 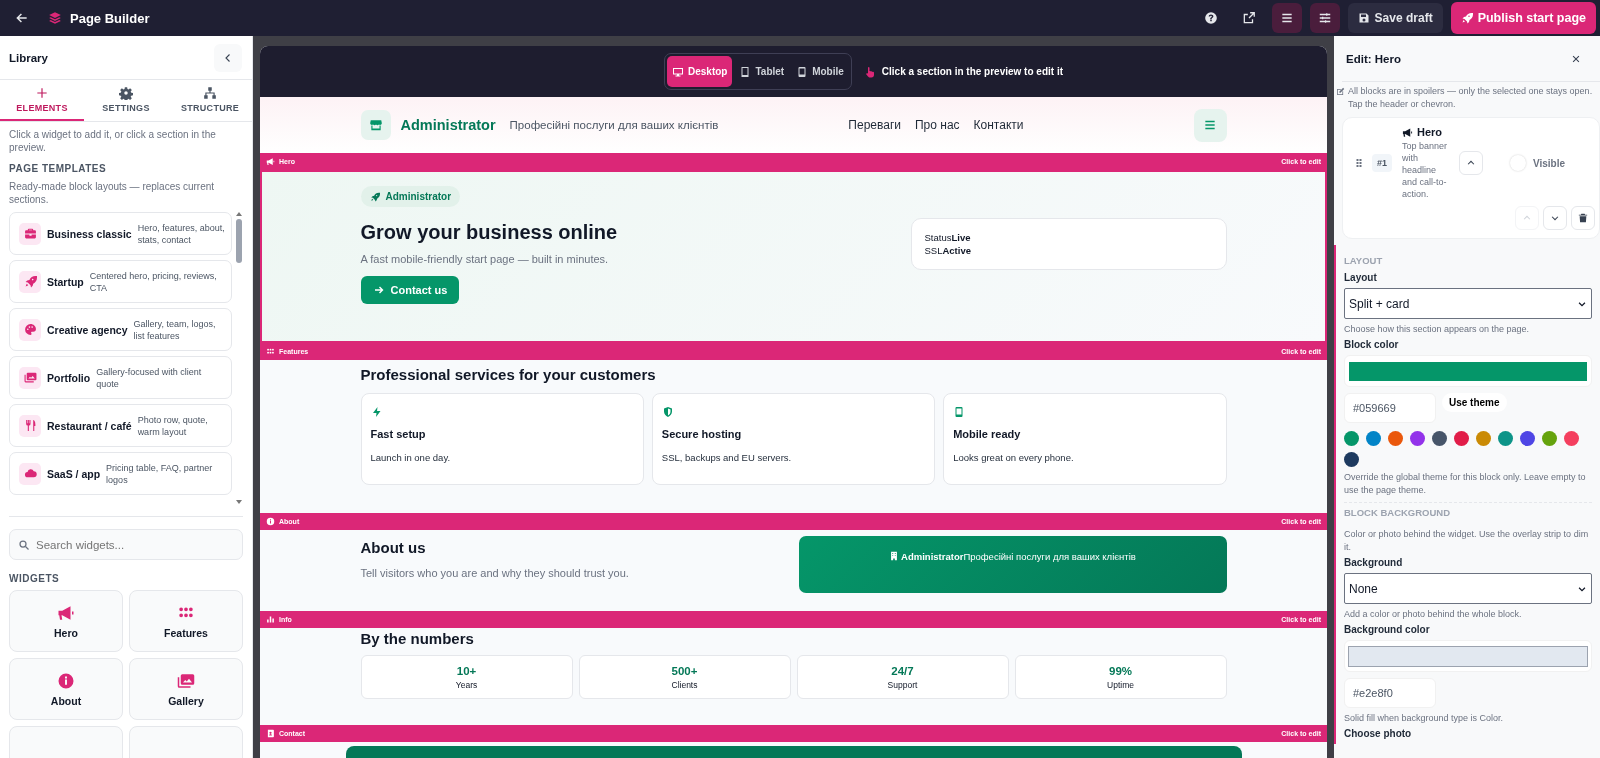 What do you see at coordinates (1424, 718) in the screenshot?
I see `help-text: Solid fill when background type is Color.` at bounding box center [1424, 718].